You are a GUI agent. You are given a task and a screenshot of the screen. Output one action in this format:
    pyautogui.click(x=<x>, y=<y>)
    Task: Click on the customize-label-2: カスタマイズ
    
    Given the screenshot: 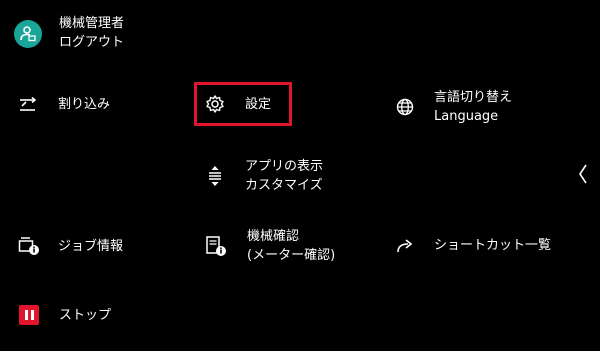 What is the action you would take?
    pyautogui.click(x=284, y=185)
    